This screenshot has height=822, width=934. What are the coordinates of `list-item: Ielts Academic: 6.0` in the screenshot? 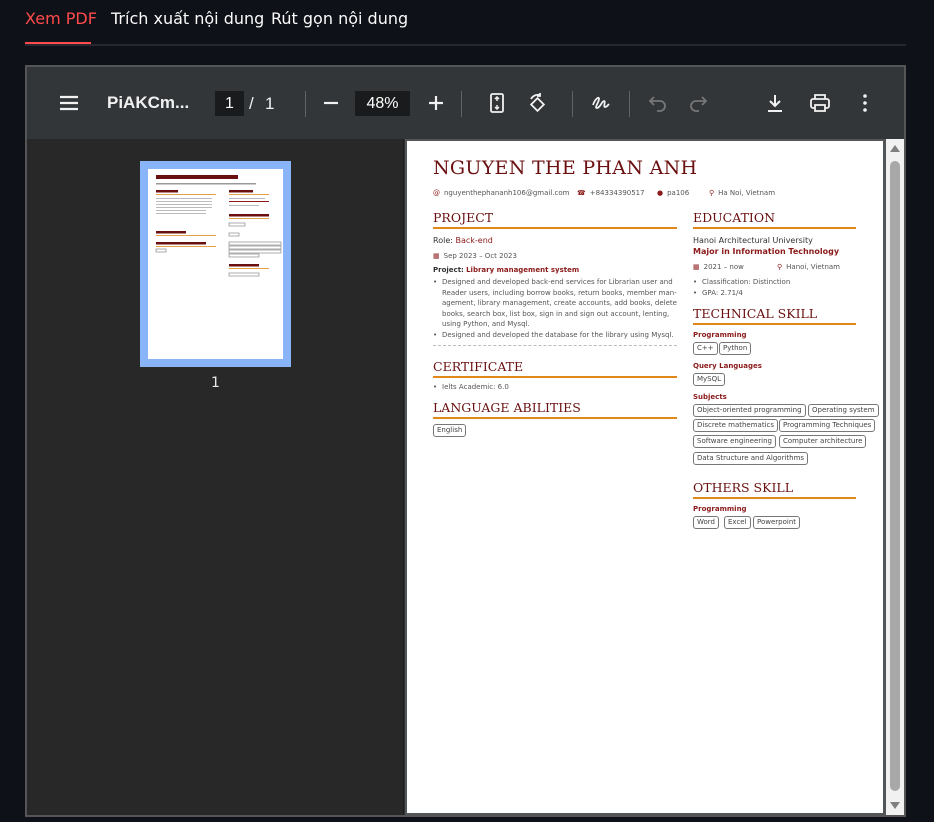 It's located at (555, 387).